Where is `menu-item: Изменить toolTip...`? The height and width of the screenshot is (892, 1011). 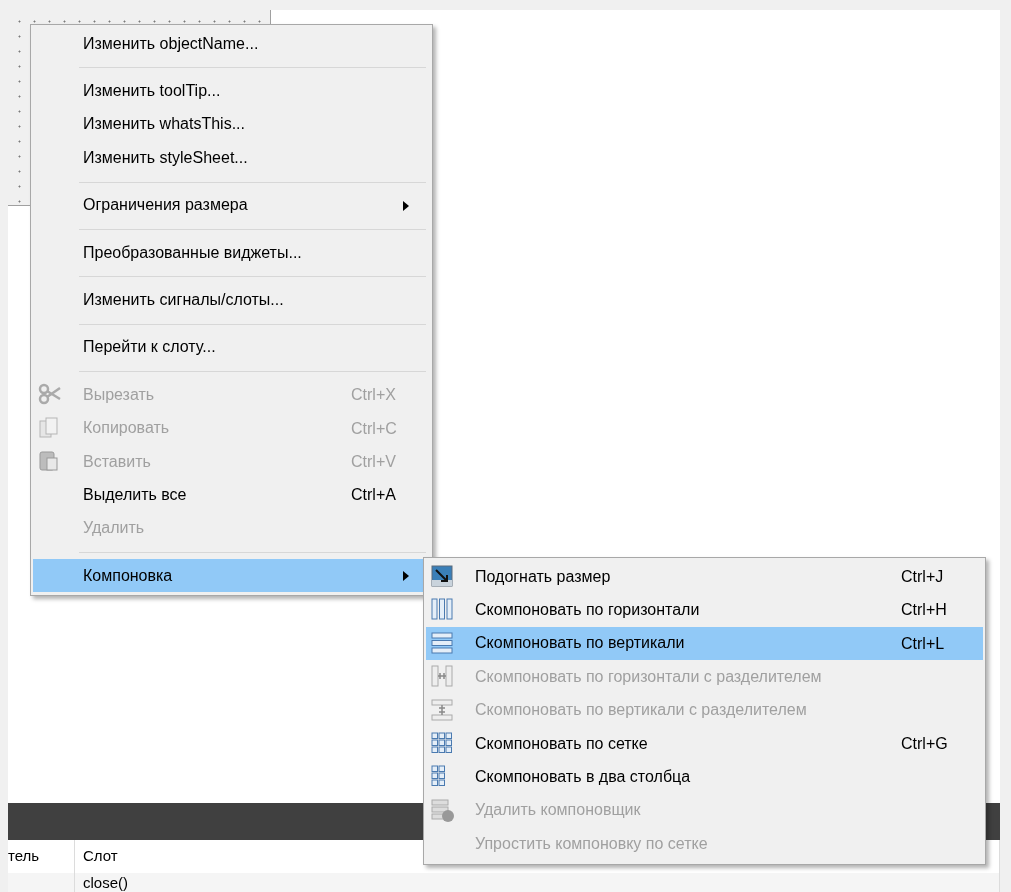
menu-item: Изменить toolTip... is located at coordinates (231, 91).